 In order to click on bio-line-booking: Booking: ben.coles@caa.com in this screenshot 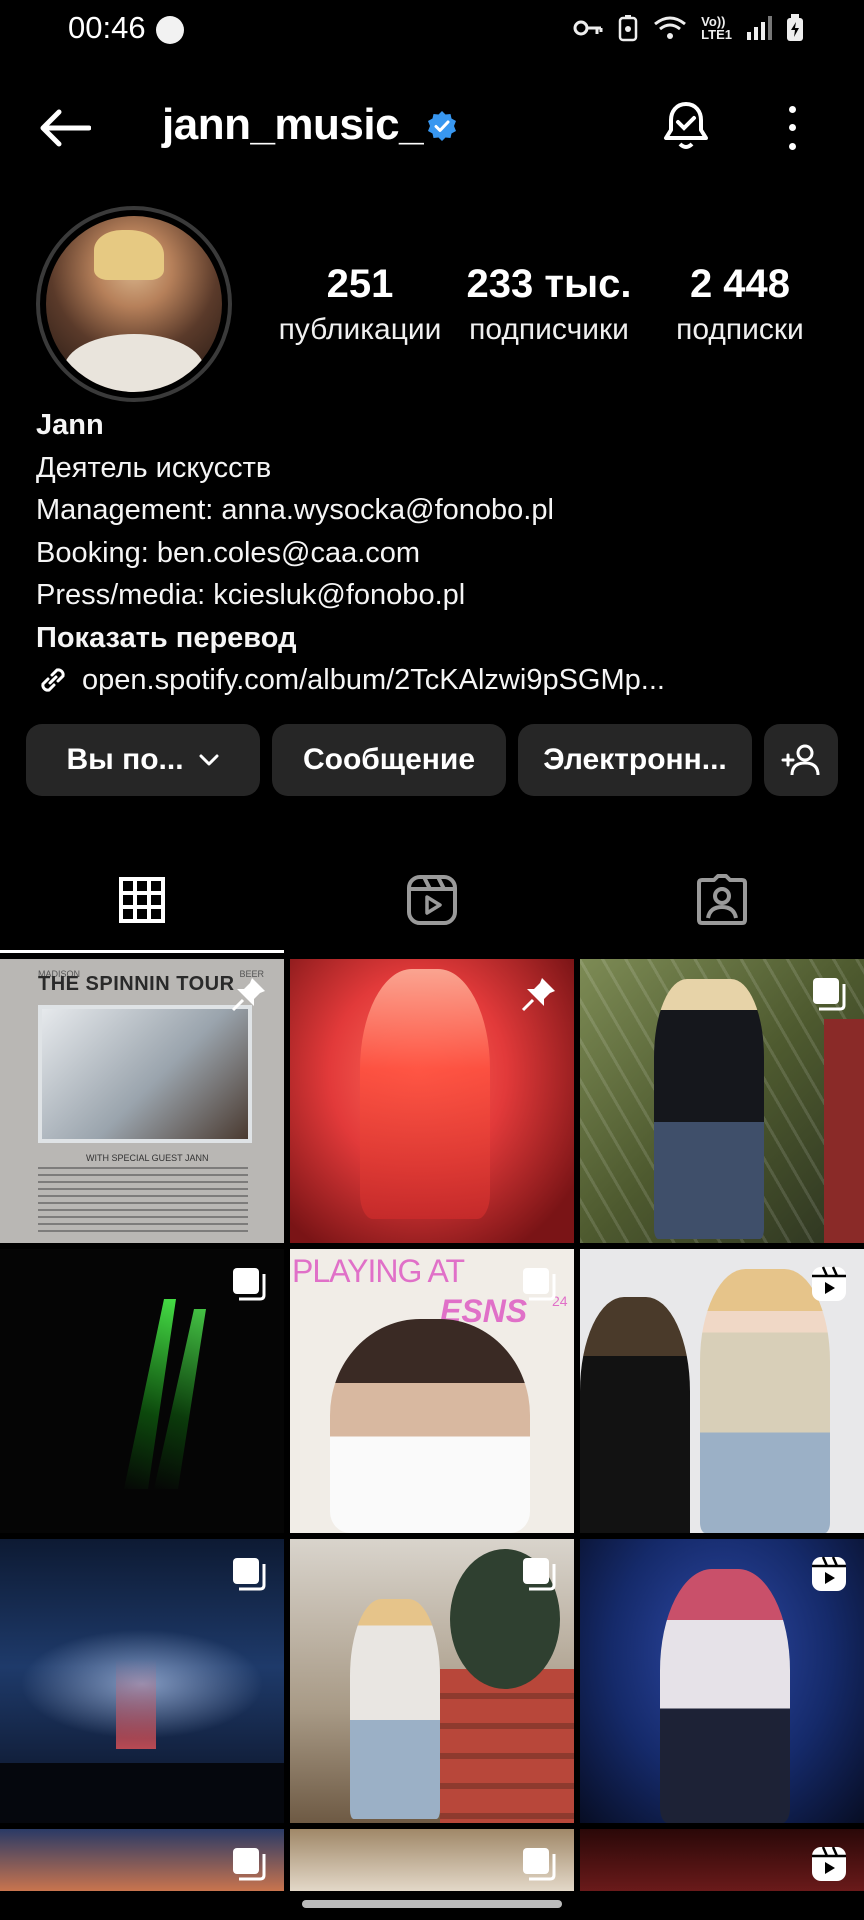, I will do `click(228, 552)`.